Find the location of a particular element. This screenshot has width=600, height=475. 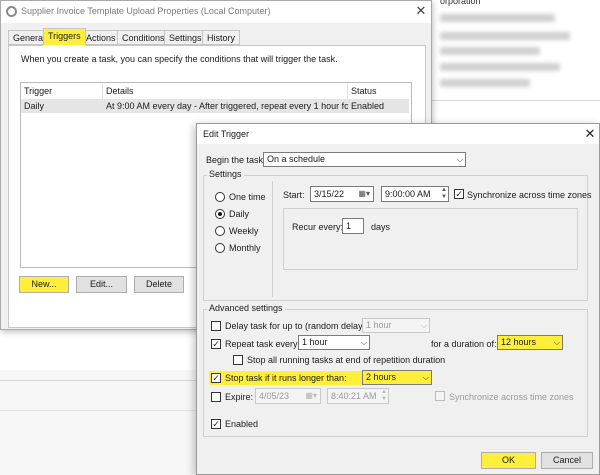

advanced-settings-label: Advanced settings is located at coordinates (246, 308).